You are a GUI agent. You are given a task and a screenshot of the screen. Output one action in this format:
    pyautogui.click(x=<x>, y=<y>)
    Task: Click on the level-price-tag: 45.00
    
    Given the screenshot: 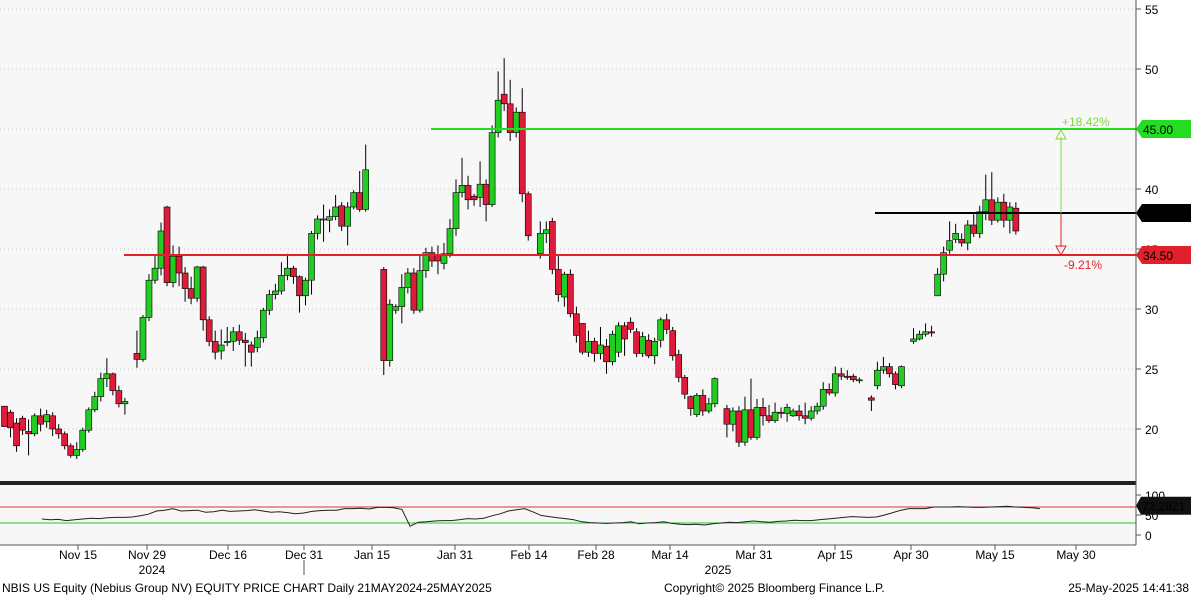 What is the action you would take?
    pyautogui.click(x=1163, y=129)
    